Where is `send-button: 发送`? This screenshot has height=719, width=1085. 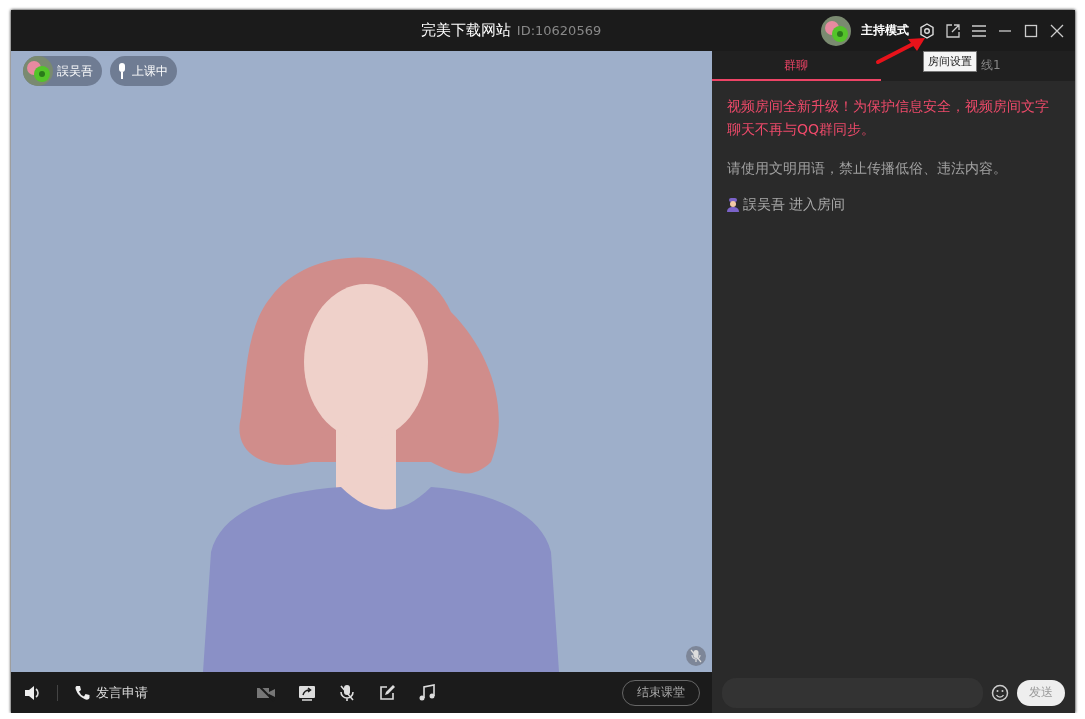 send-button: 发送 is located at coordinates (1041, 692).